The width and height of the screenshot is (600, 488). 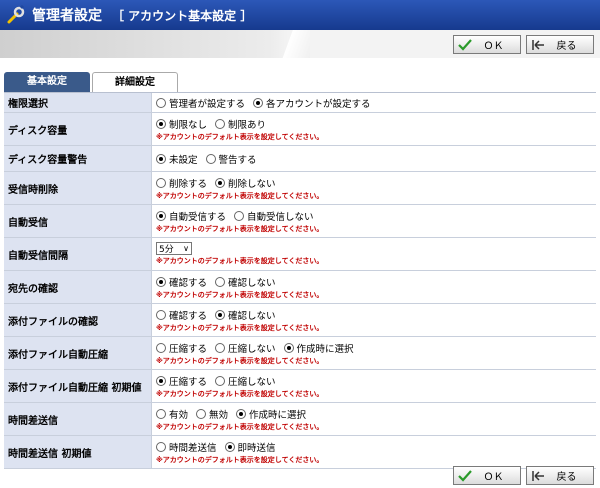 What do you see at coordinates (78, 129) in the screenshot?
I see `row-label: ディスク容量` at bounding box center [78, 129].